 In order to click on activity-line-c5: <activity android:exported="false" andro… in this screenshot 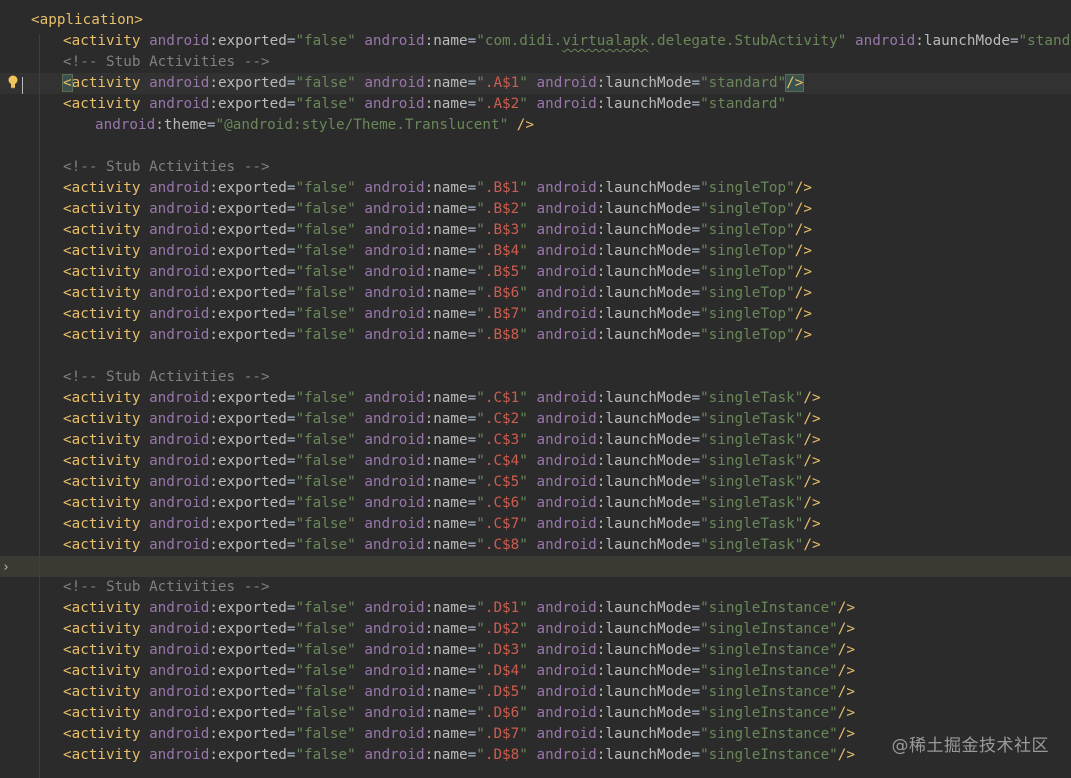, I will do `click(535, 482)`.